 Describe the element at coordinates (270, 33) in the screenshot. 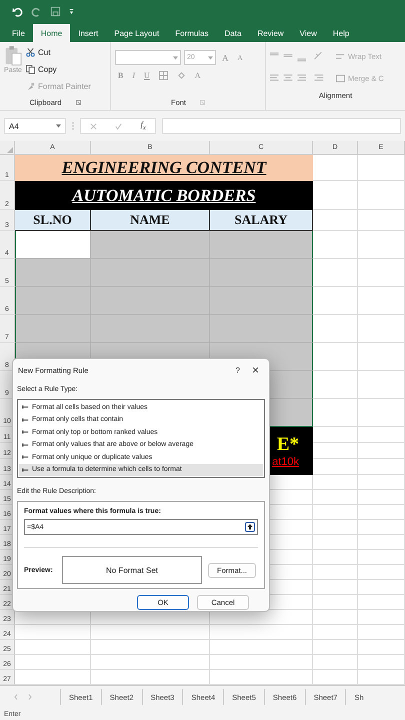

I see `ribbon-tab: Review` at that location.